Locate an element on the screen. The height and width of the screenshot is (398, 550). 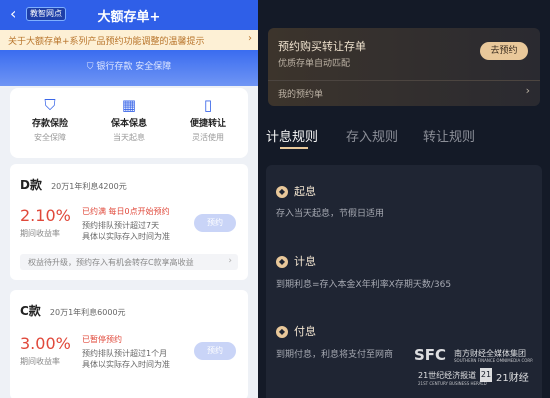
feature-sub: 安全保障 is located at coordinates (50, 137).